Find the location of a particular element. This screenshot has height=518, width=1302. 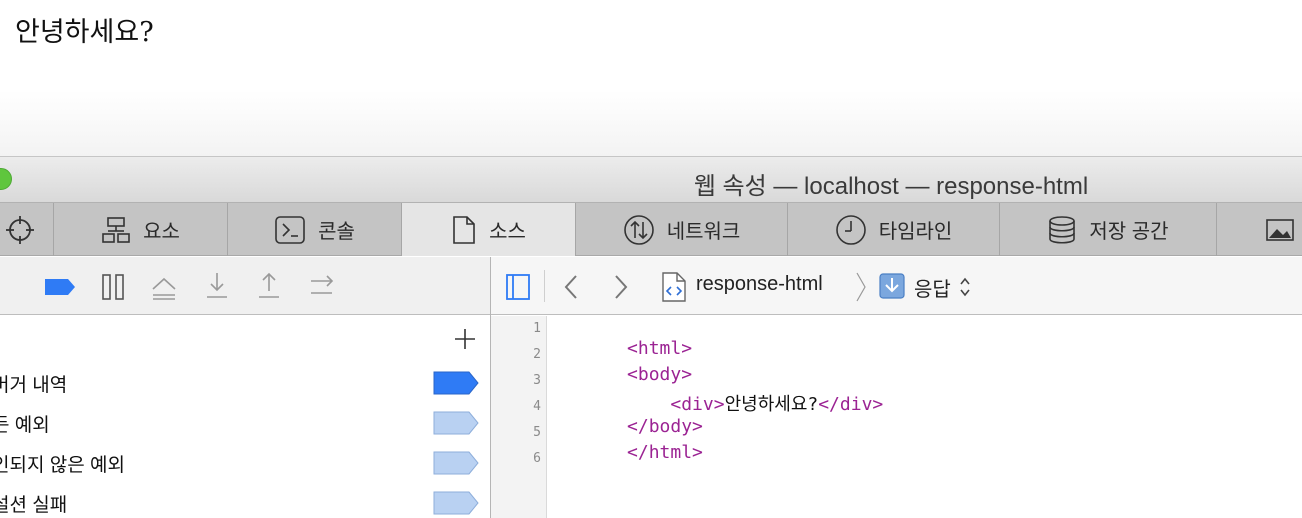

sidebar-toggle-icon is located at coordinates (518, 287).